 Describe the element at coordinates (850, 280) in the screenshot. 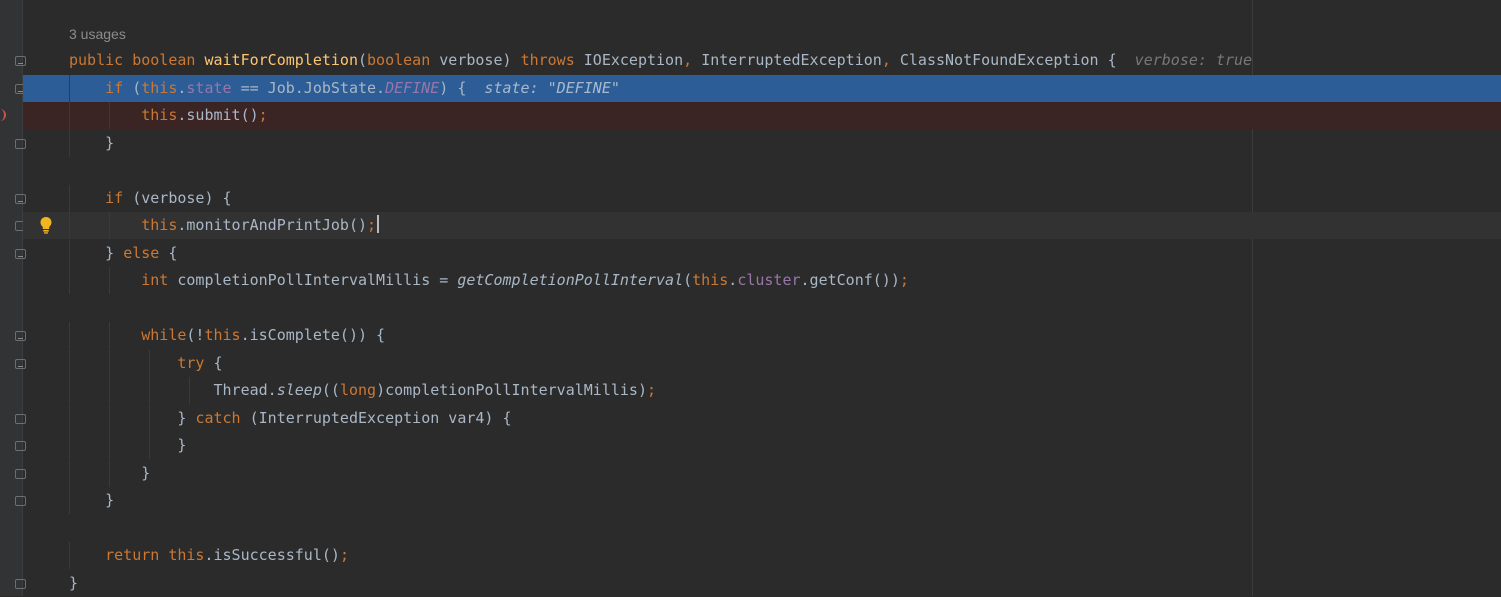

I see `code-token: .getConf())` at that location.